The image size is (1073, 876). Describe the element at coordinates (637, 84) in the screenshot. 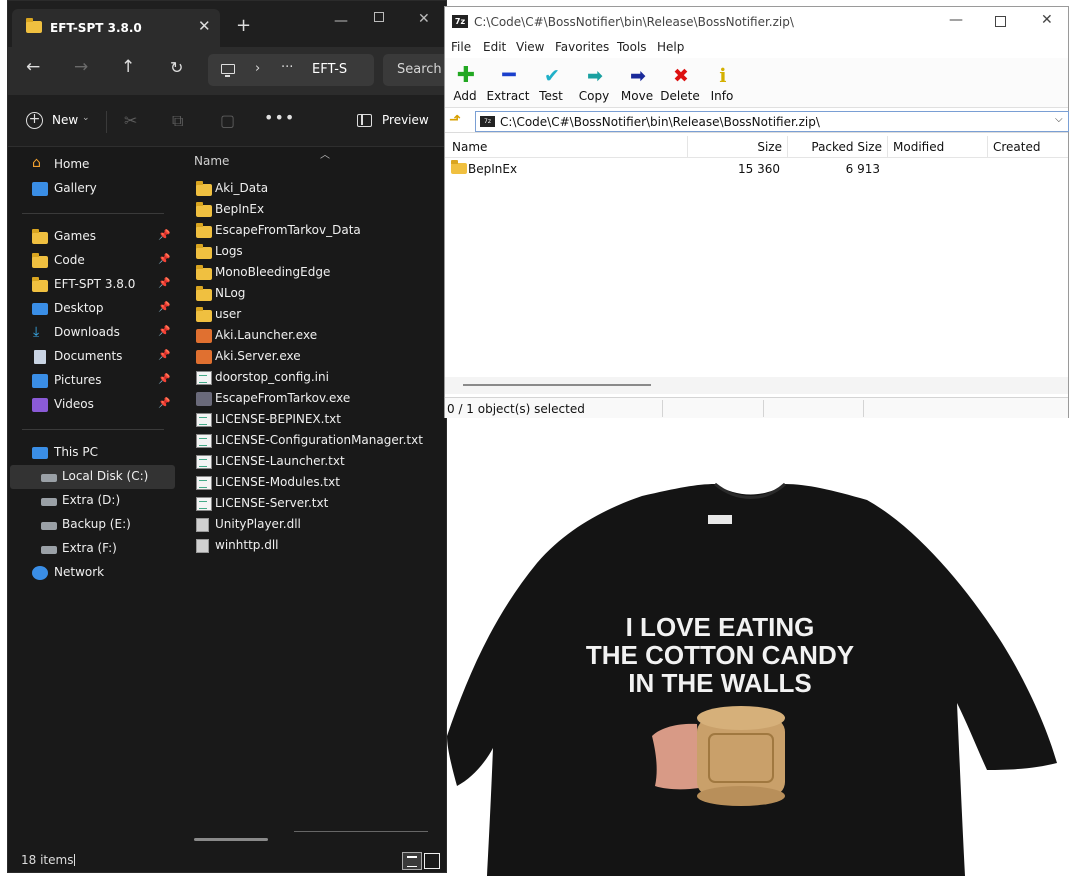

I see `move-button: ➡ Move` at that location.